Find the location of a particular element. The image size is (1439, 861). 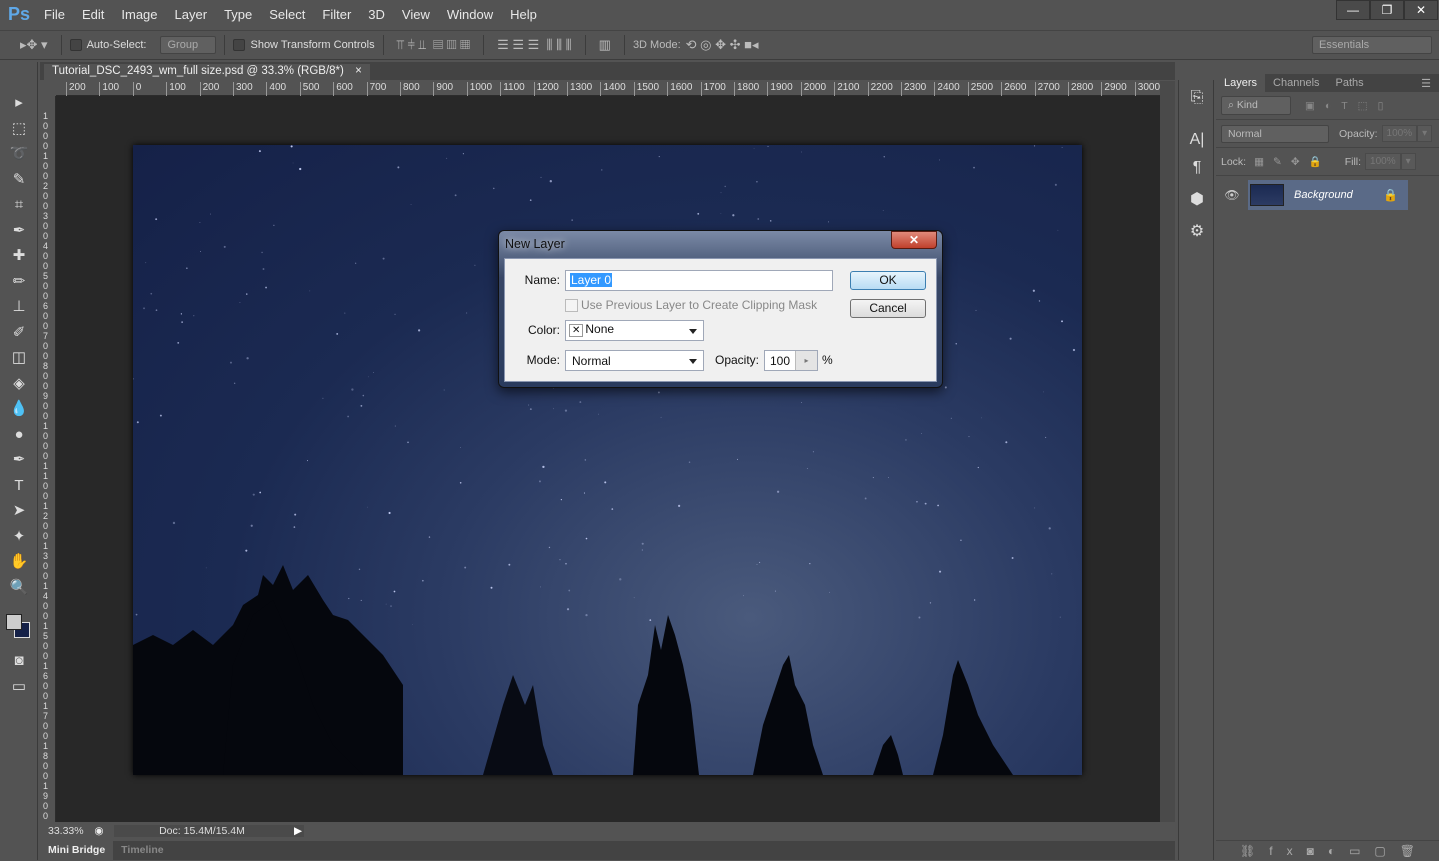

show-transform-checkbox is located at coordinates (239, 45).